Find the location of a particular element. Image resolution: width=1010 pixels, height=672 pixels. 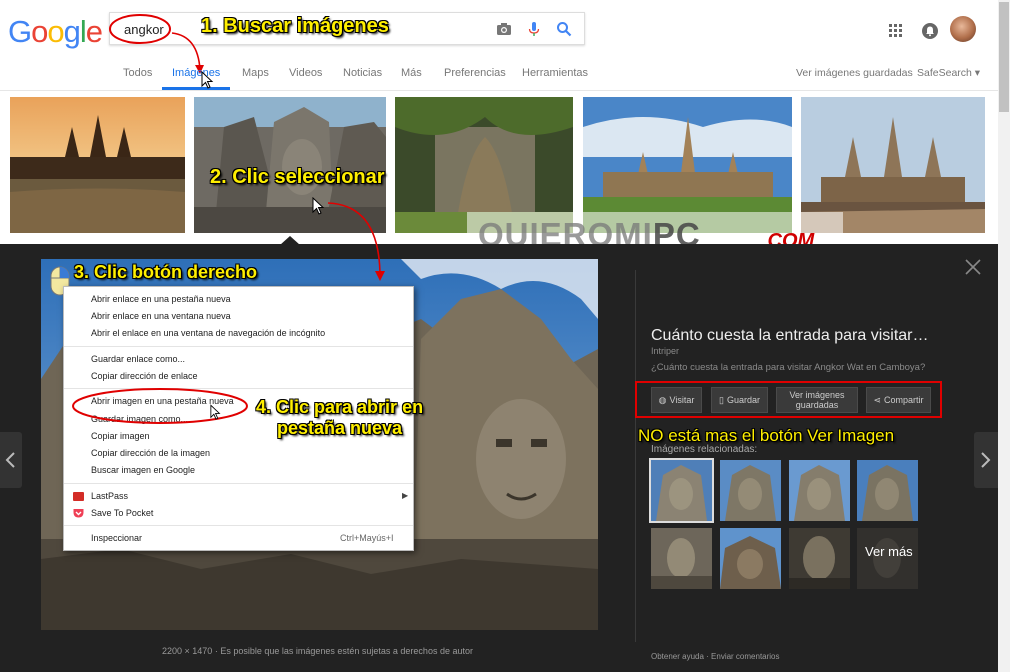

see-more-related: Ver más is located at coordinates (887, 558).